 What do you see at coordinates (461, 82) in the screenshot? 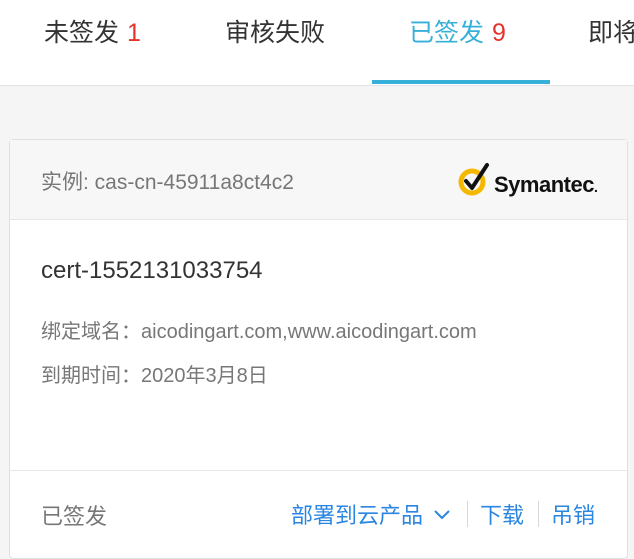
I see `active-tab-indicator` at bounding box center [461, 82].